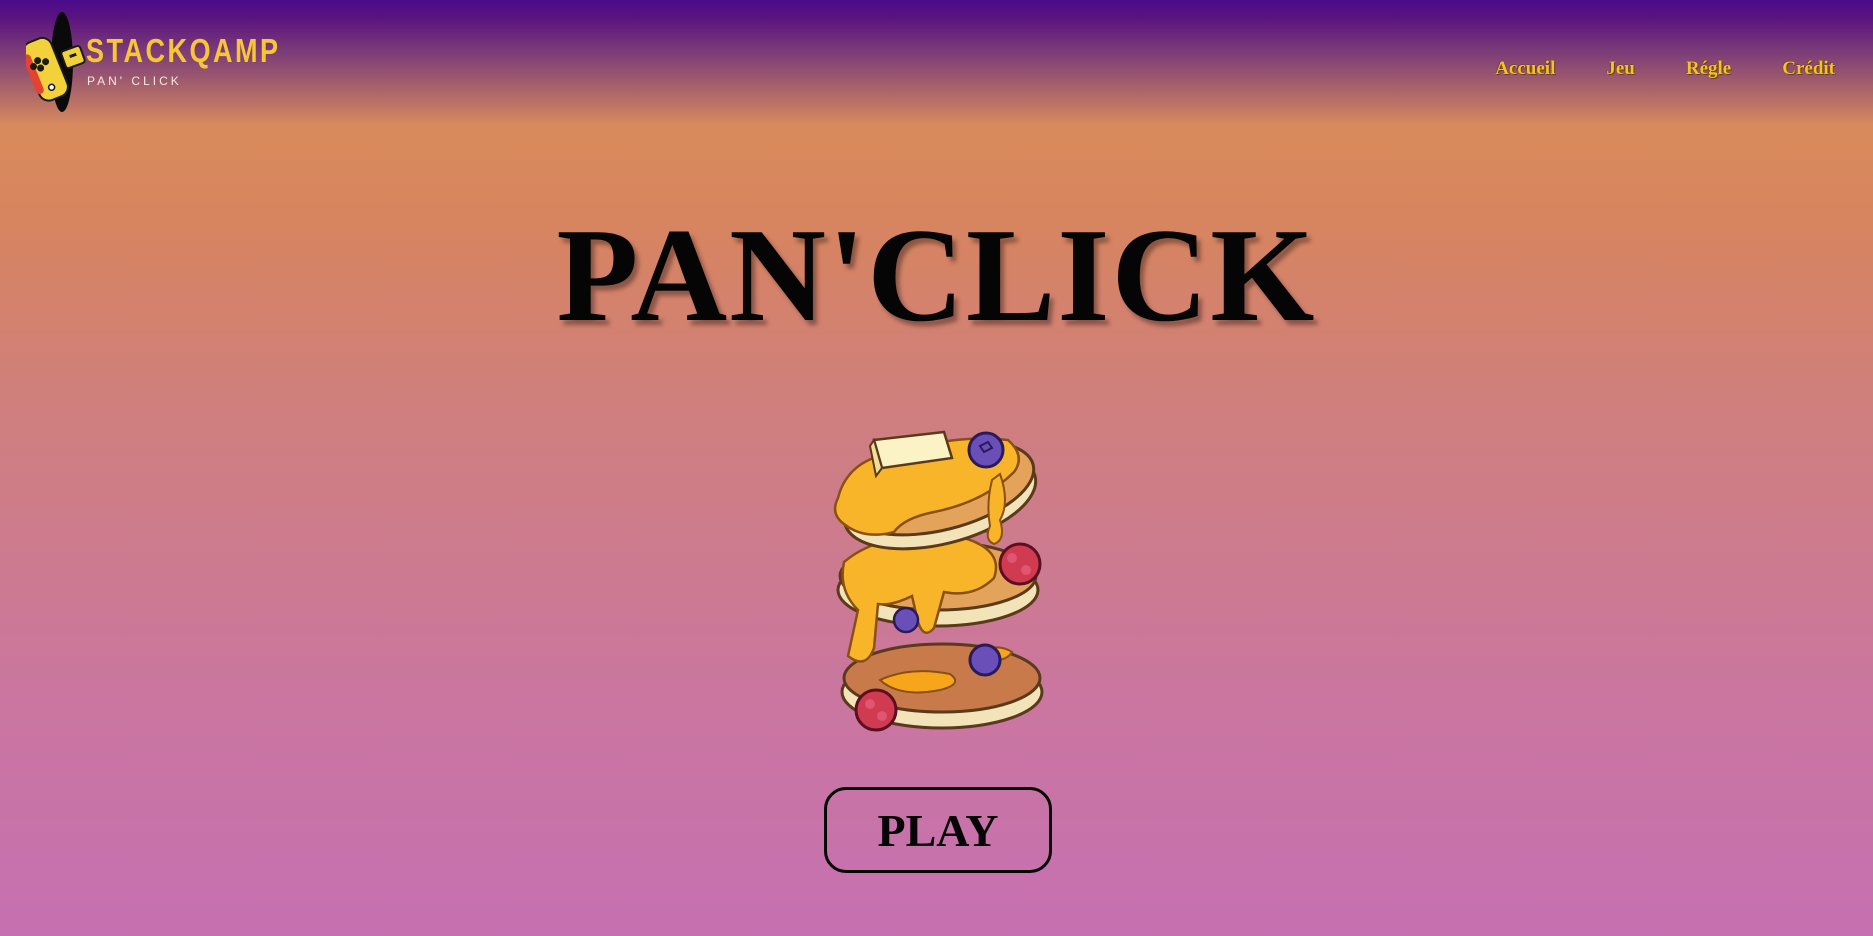 This screenshot has width=1873, height=936. What do you see at coordinates (1808, 69) in the screenshot?
I see `nav-link-credit: Crédit` at bounding box center [1808, 69].